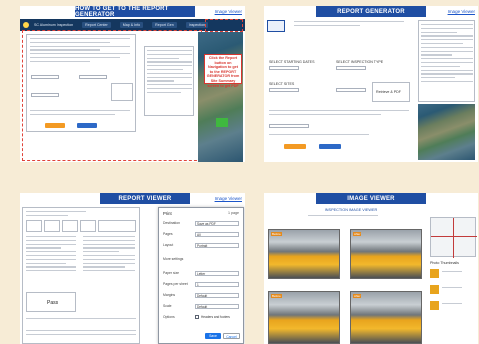  I want to click on print-row-pages: Pages All, so click(201, 234).